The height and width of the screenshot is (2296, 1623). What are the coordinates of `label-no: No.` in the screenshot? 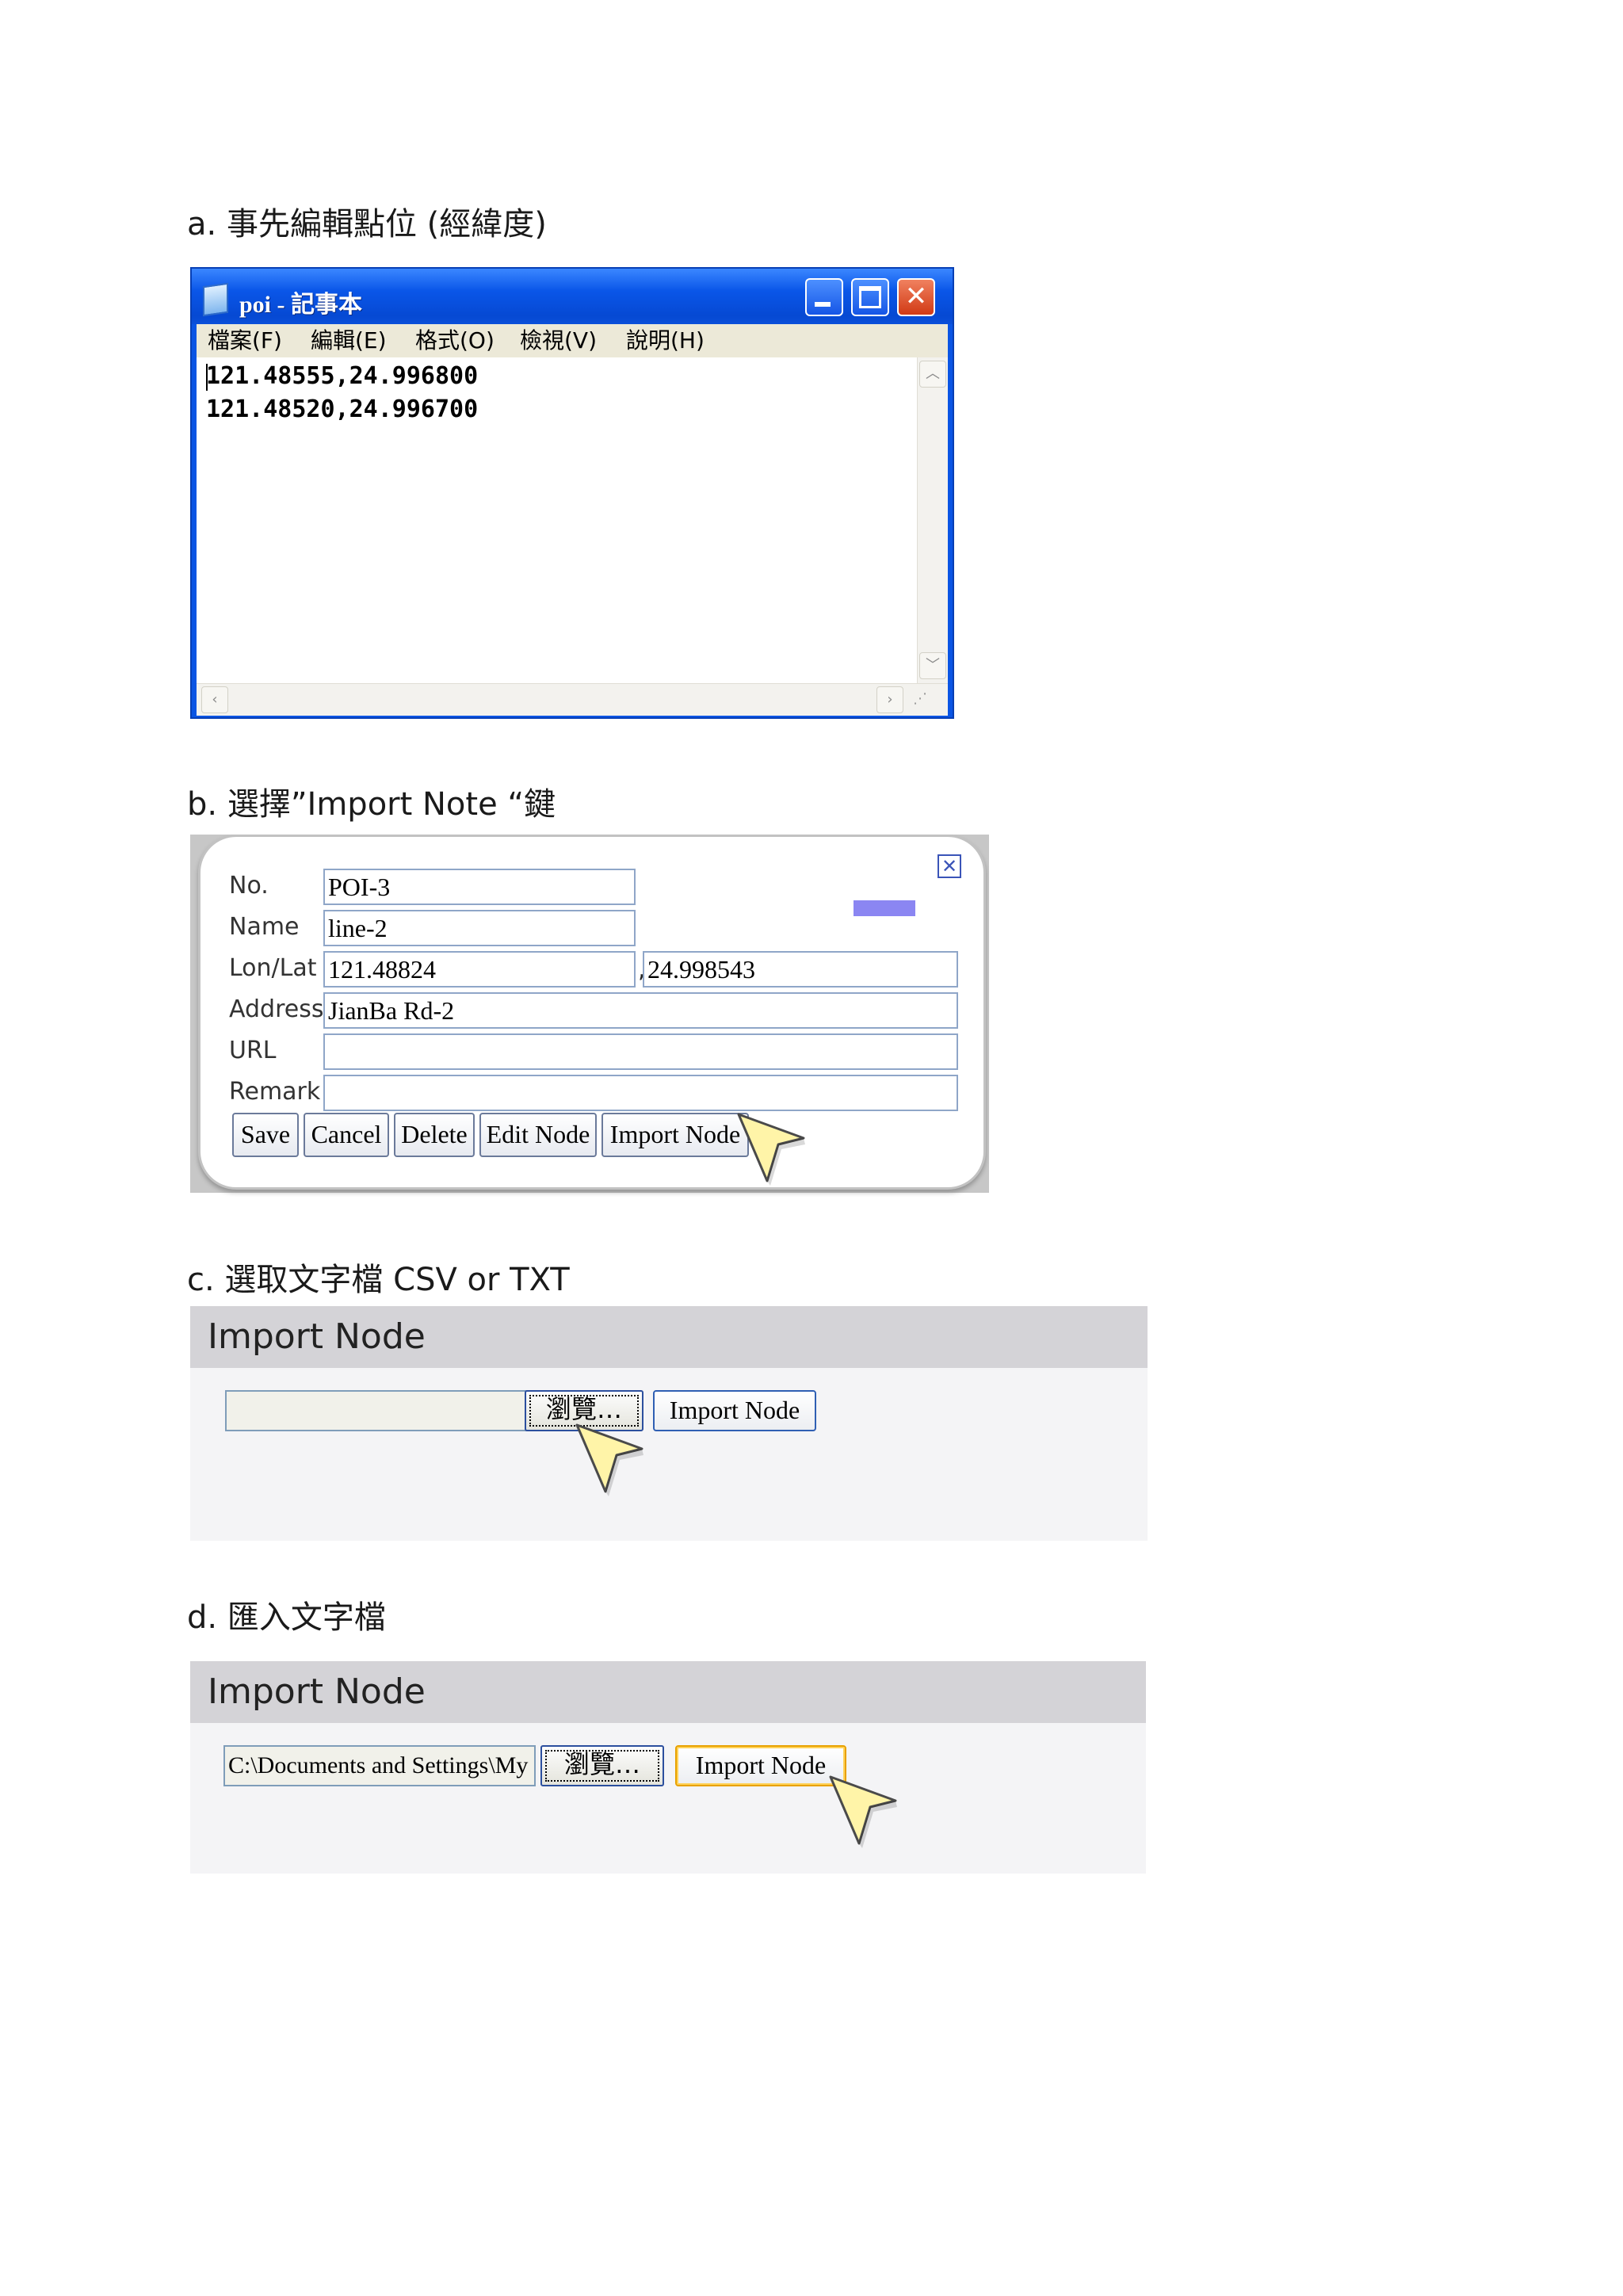 It's located at (249, 886).